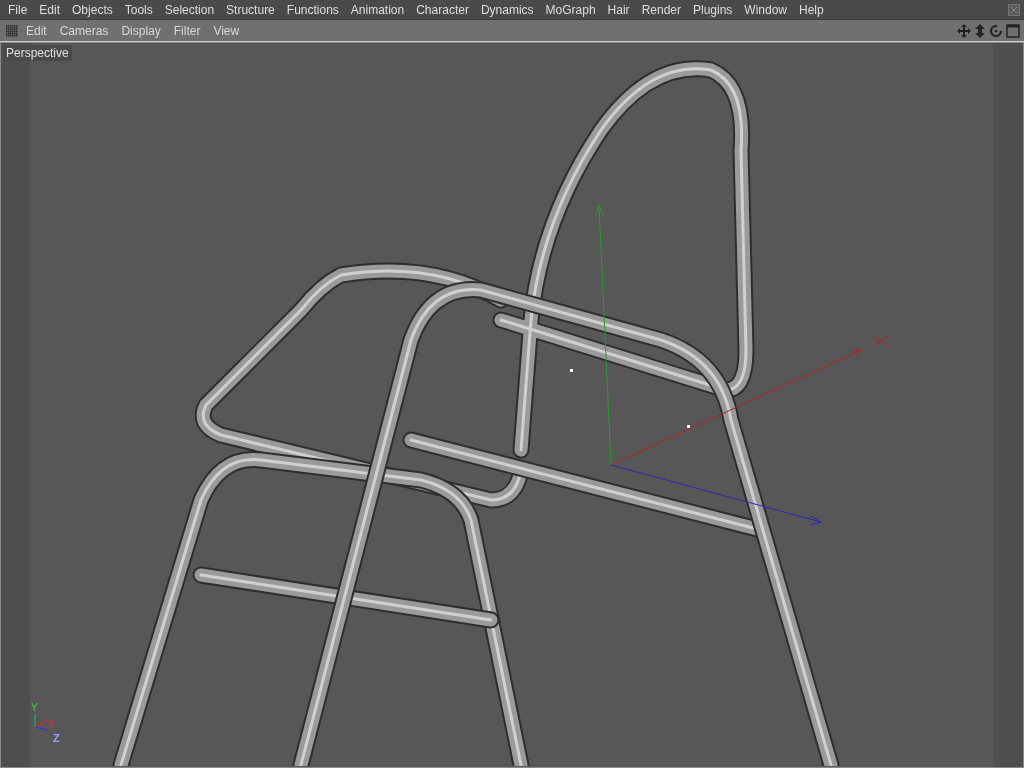 Image resolution: width=1024 pixels, height=768 pixels. What do you see at coordinates (1013, 30) in the screenshot?
I see `maximize-icon` at bounding box center [1013, 30].